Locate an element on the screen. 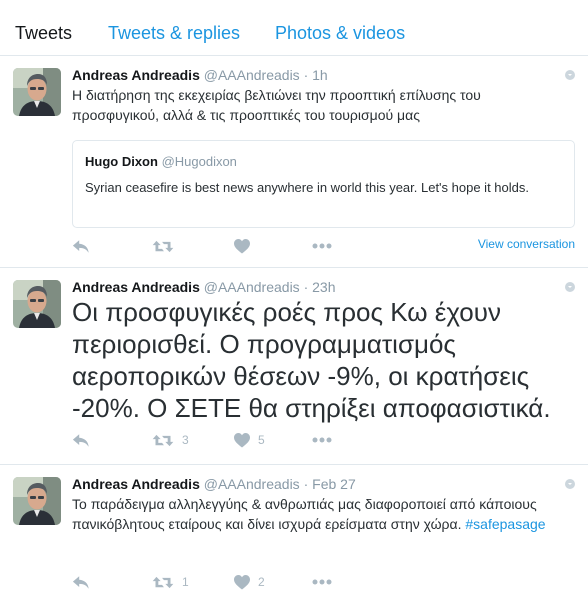 The width and height of the screenshot is (588, 603). quoted-author-handle: @Hugodixon is located at coordinates (199, 161).